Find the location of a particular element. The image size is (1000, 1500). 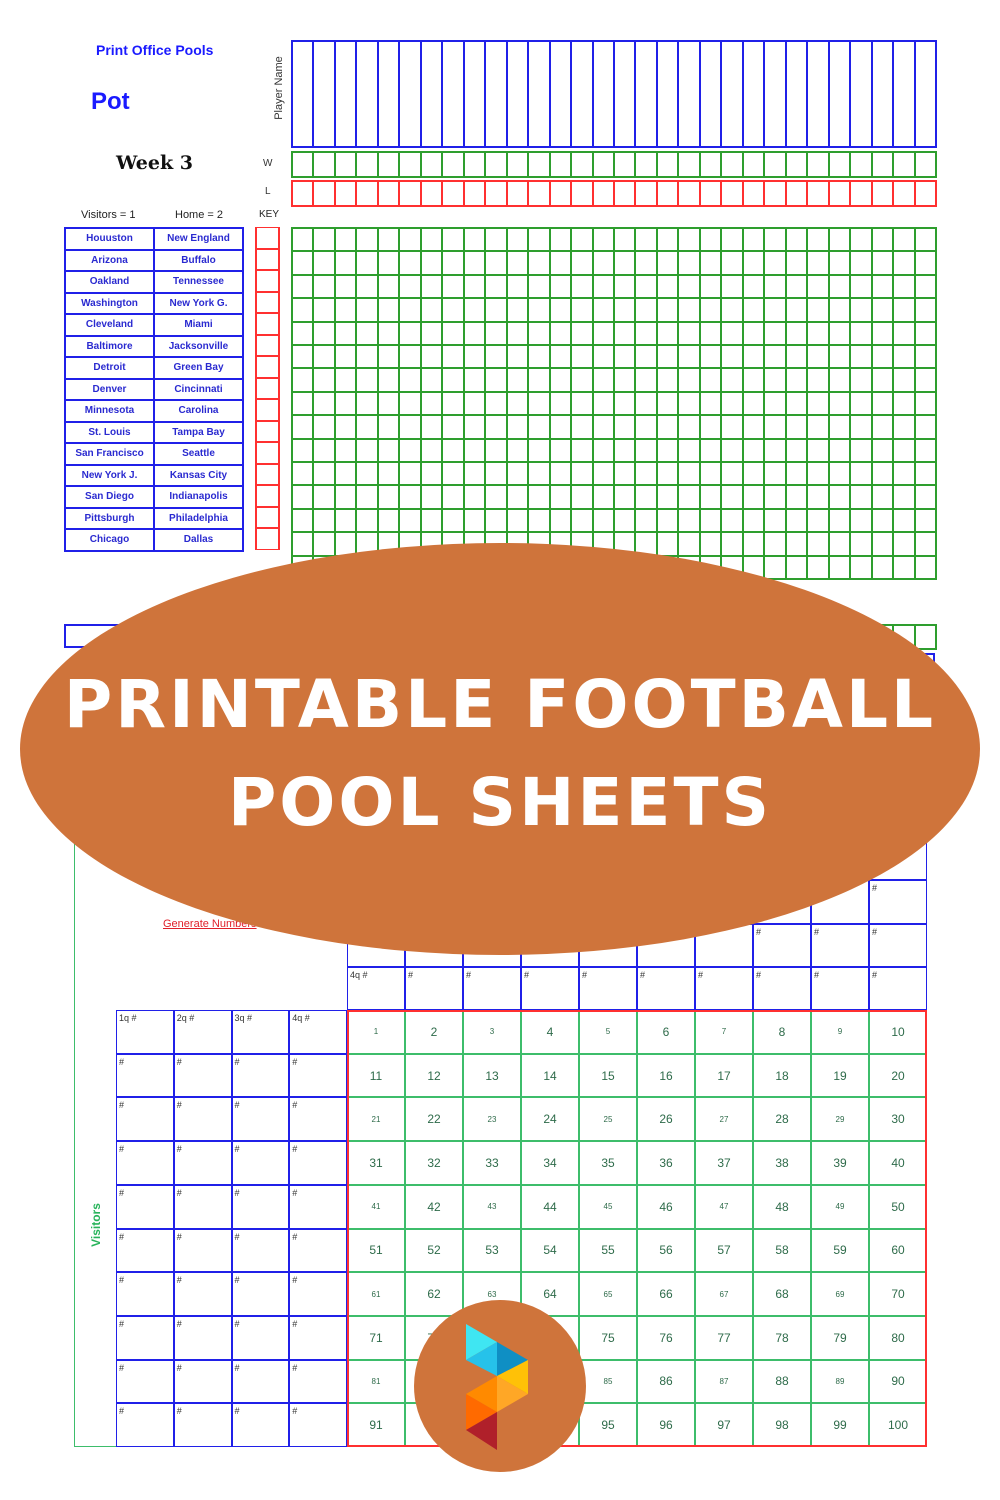

square-cell: 36 is located at coordinates (666, 1163).